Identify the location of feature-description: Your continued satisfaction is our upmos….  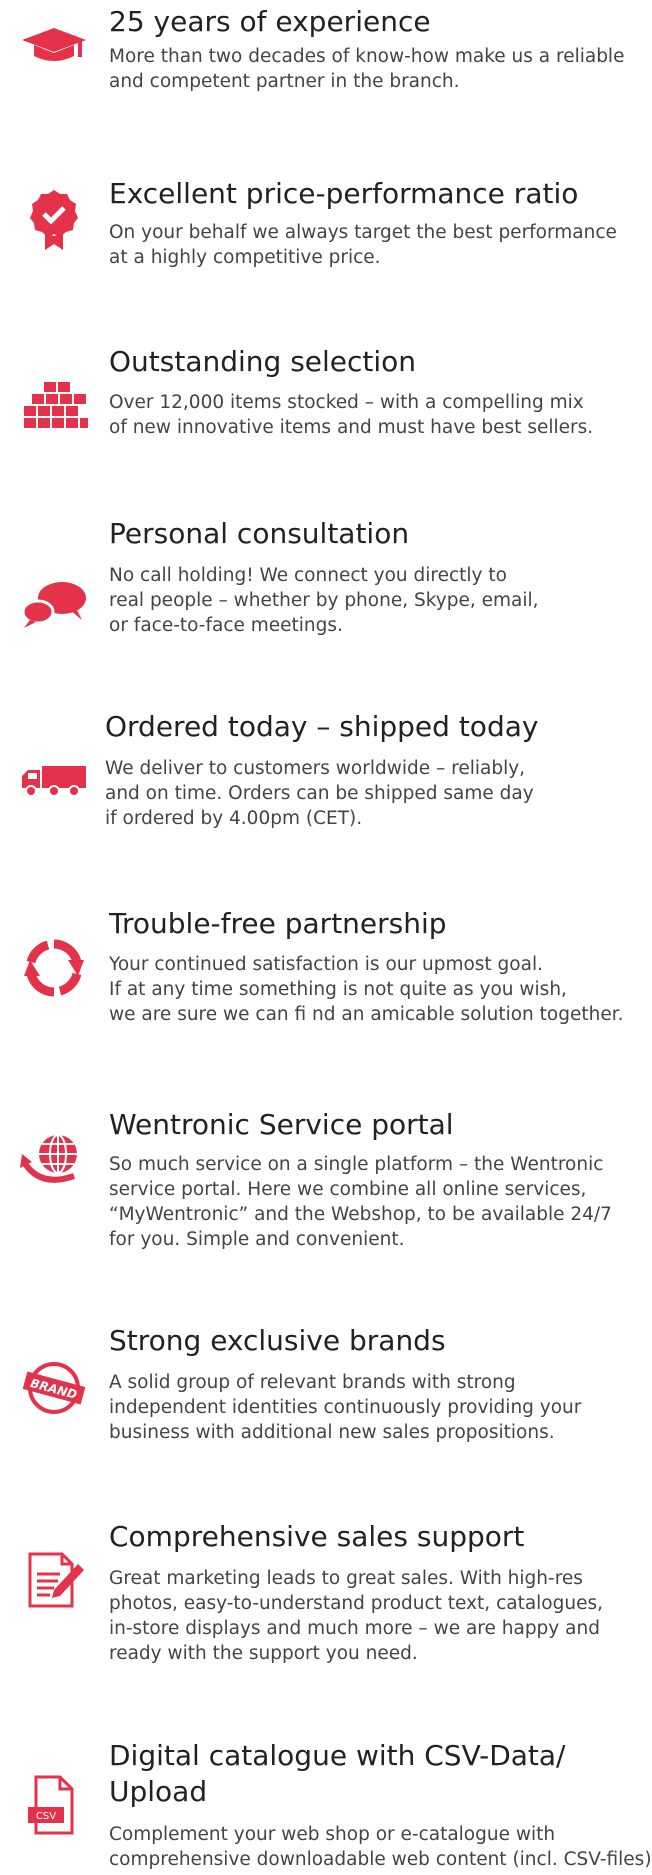
(366, 989).